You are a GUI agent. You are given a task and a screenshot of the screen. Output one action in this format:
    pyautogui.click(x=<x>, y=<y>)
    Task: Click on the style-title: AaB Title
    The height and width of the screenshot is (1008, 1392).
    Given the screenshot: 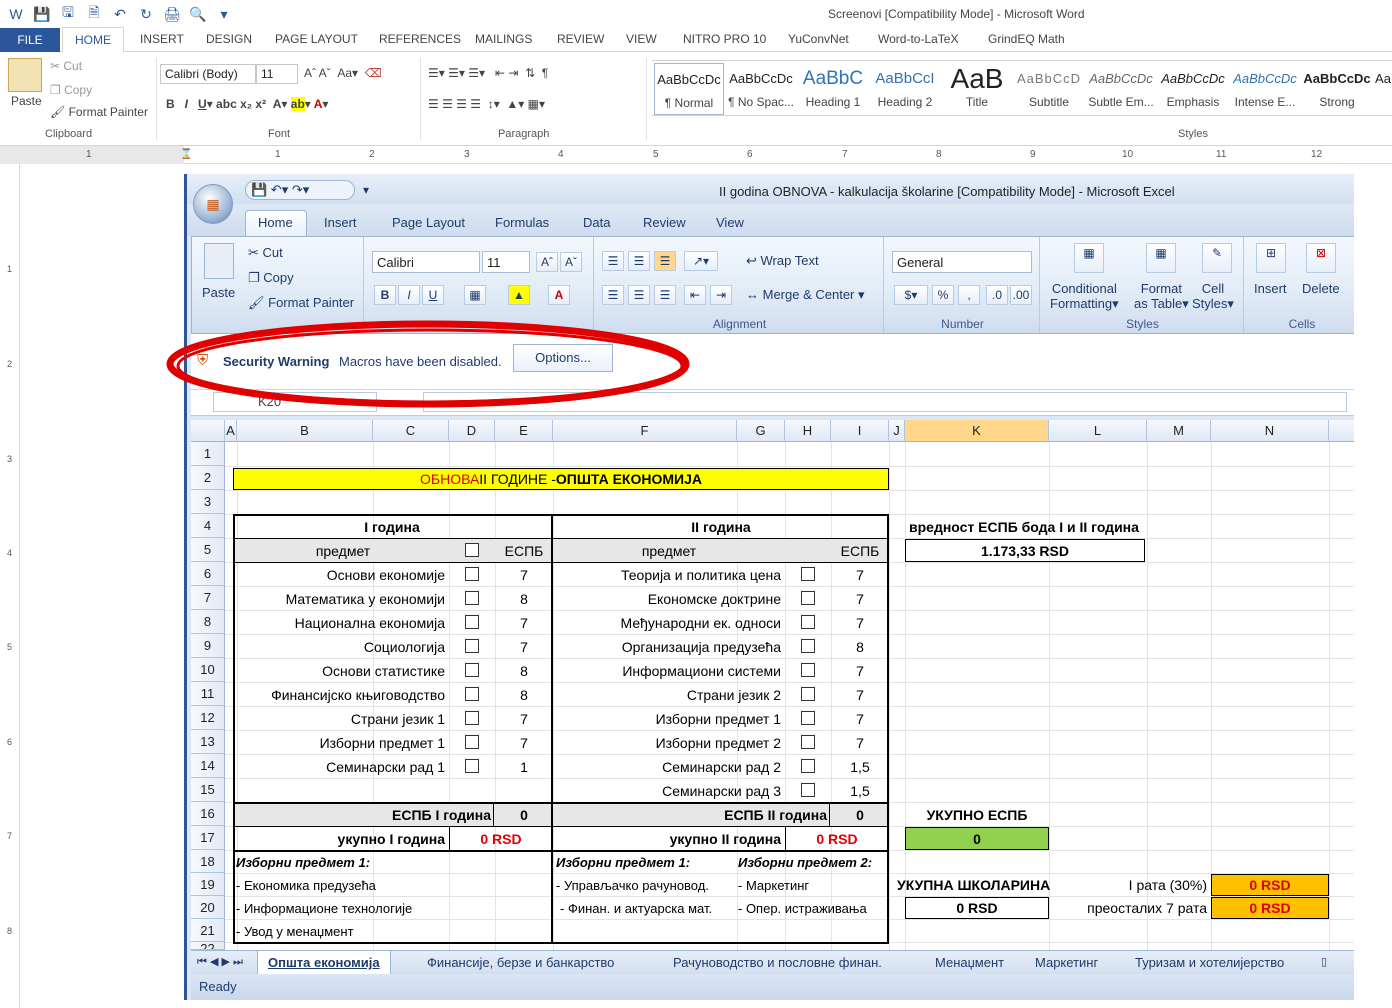 What is the action you would take?
    pyautogui.click(x=977, y=89)
    